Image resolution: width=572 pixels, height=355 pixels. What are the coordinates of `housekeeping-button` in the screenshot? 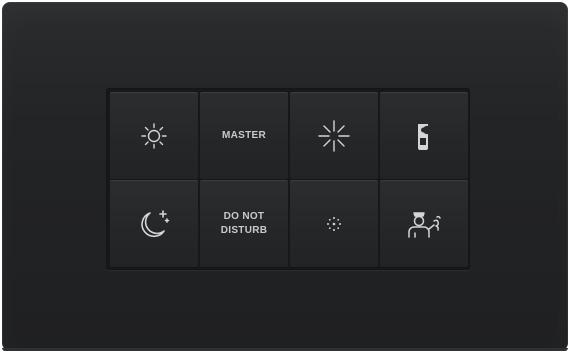 It's located at (424, 224).